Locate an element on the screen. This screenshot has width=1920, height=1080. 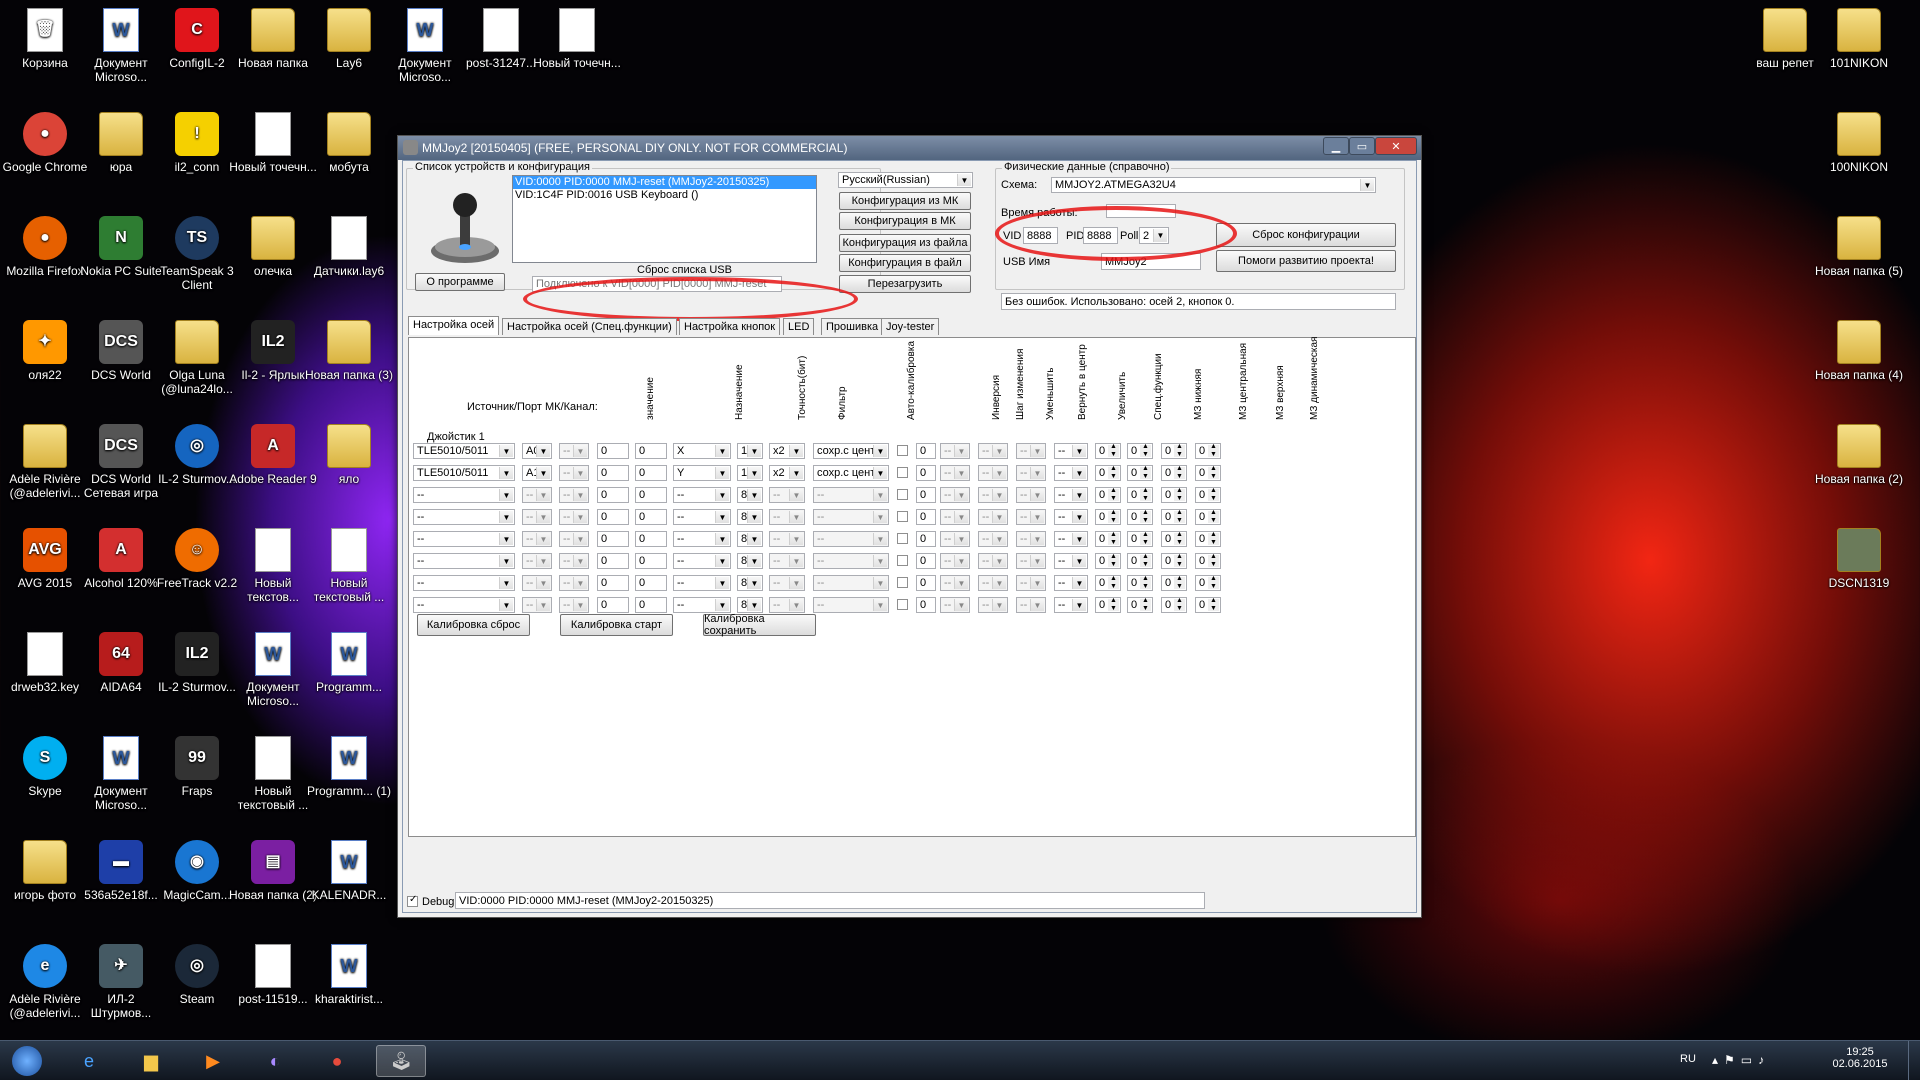
tab-buttons: Настройка кнопок is located at coordinates (730, 326).